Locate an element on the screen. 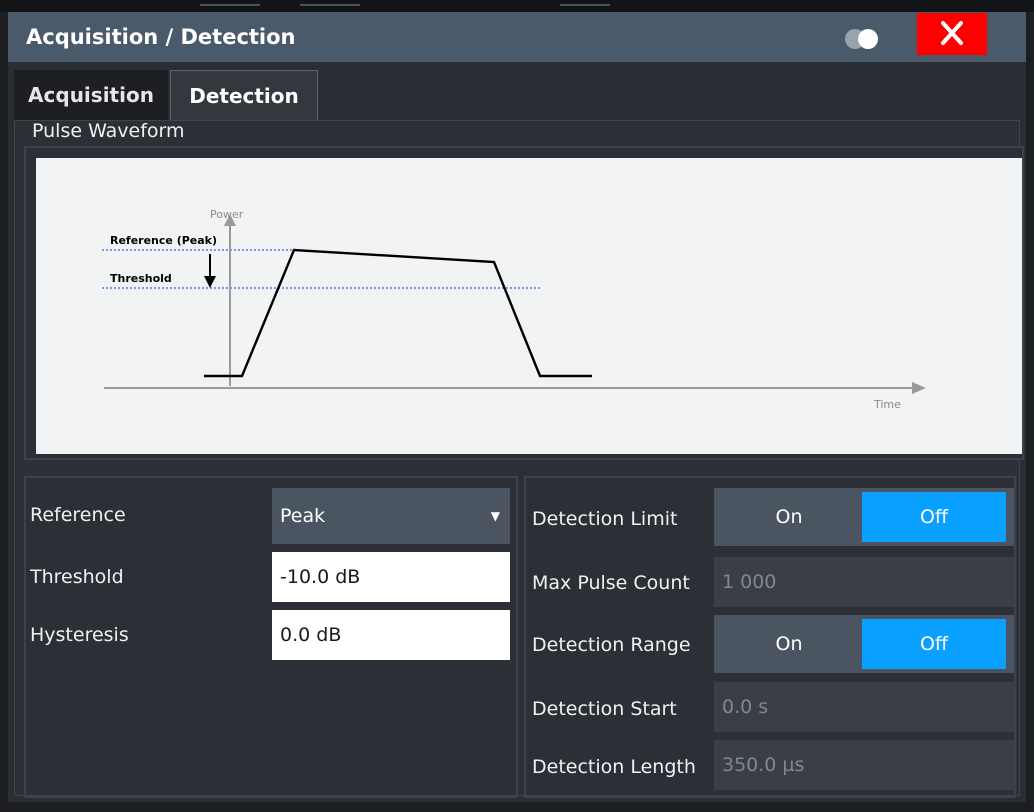  hysteresis-input: 0.0 dB is located at coordinates (391, 635).